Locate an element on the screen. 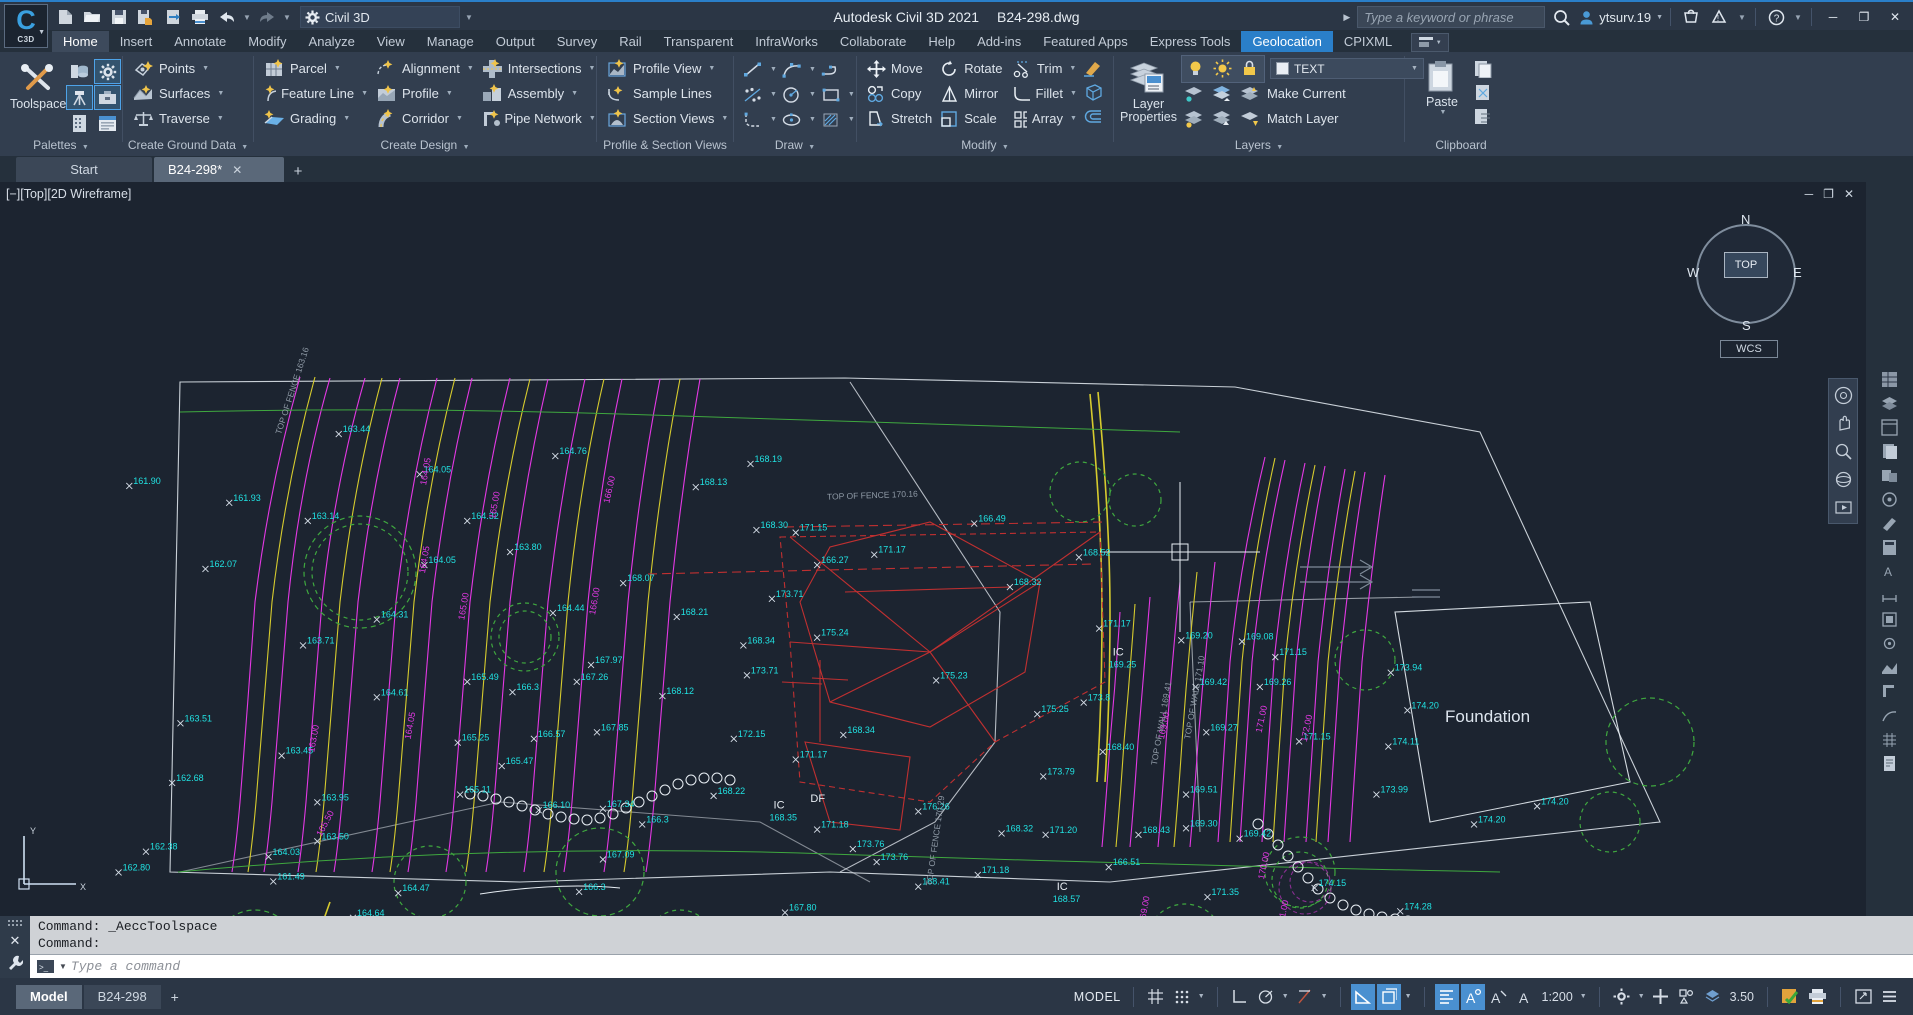 The width and height of the screenshot is (1913, 1015). export-icon is located at coordinates (173, 17).